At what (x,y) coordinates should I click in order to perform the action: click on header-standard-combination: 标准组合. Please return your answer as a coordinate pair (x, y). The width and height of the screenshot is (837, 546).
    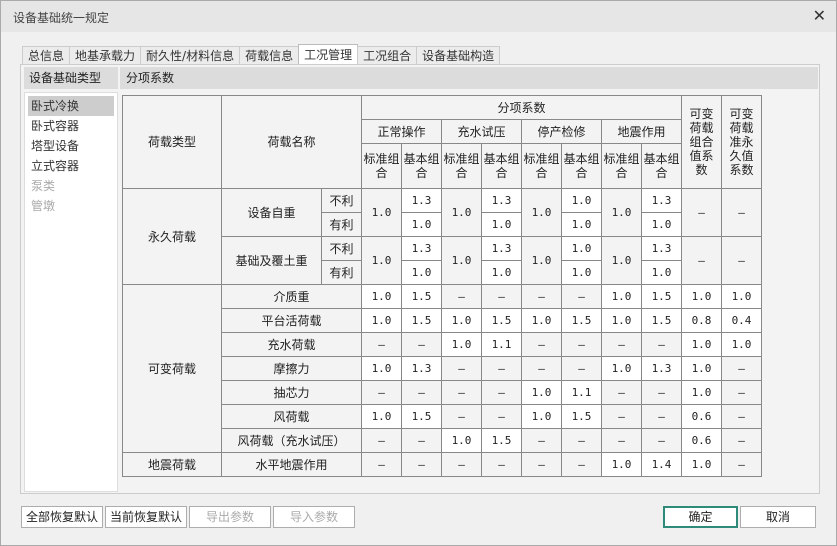
    Looking at the image, I should click on (461, 166).